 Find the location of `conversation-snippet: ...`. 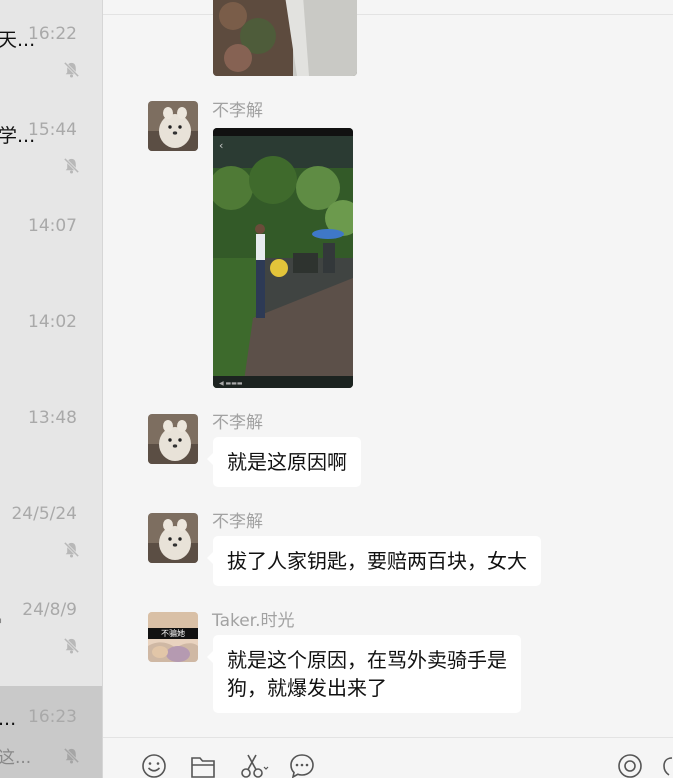

conversation-snippet: ... is located at coordinates (8, 719).